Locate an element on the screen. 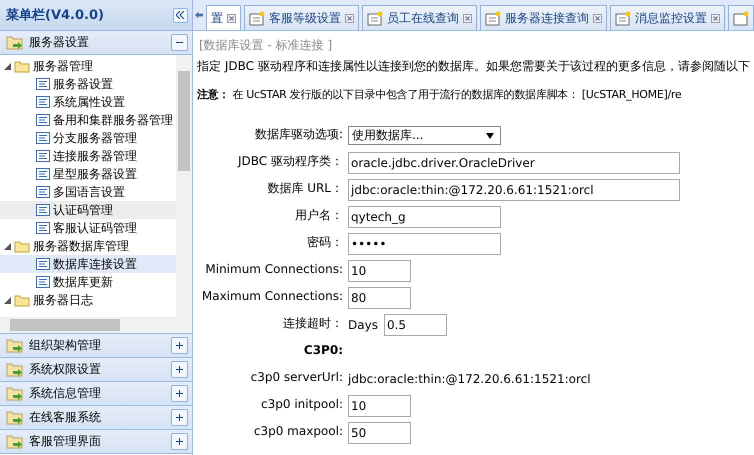  field-label: 连接超时： is located at coordinates (313, 323).